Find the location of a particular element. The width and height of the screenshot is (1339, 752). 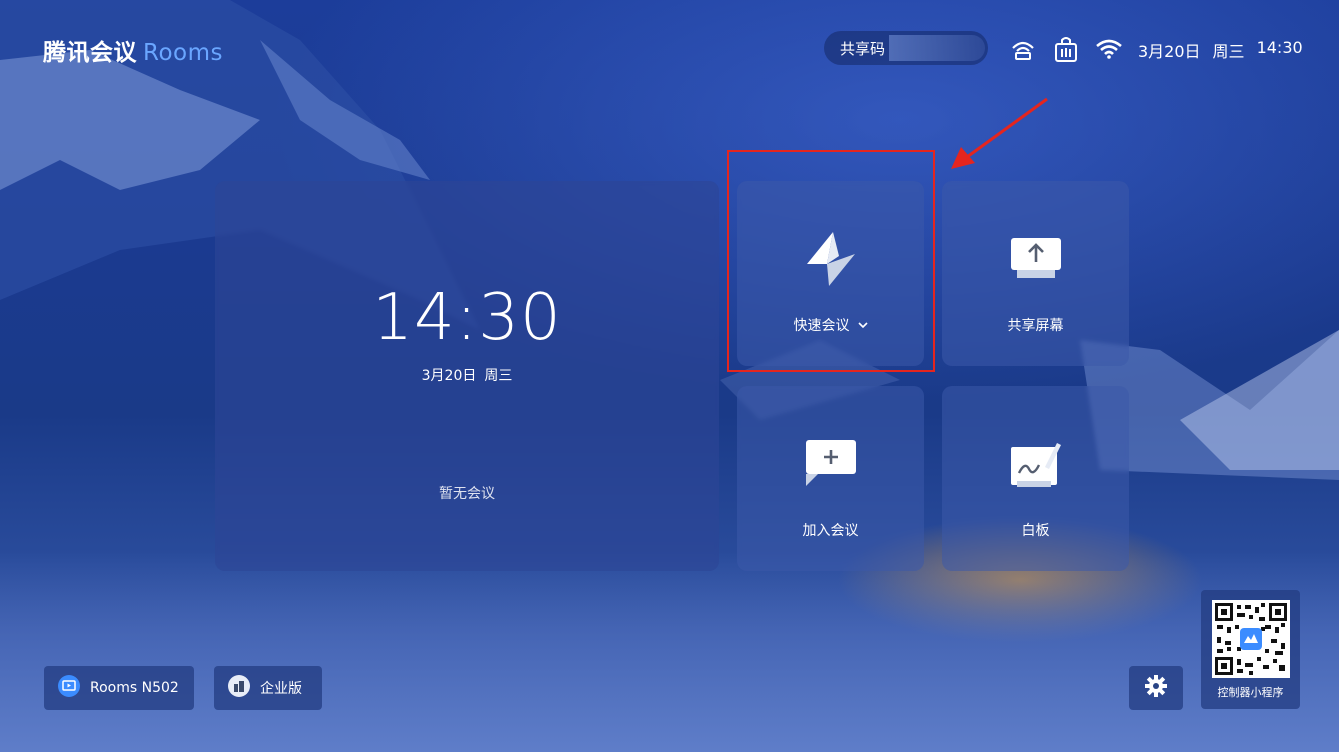

qr-code-icon is located at coordinates (1250, 639).